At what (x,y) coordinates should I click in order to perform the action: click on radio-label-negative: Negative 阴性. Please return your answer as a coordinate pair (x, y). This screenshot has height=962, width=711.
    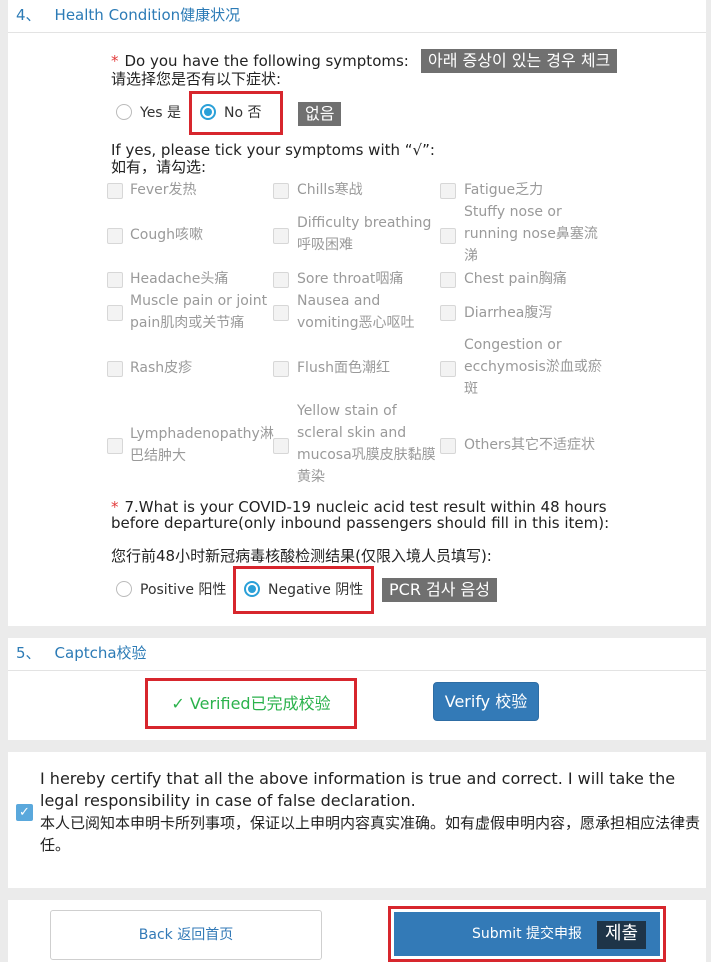
    Looking at the image, I should click on (316, 590).